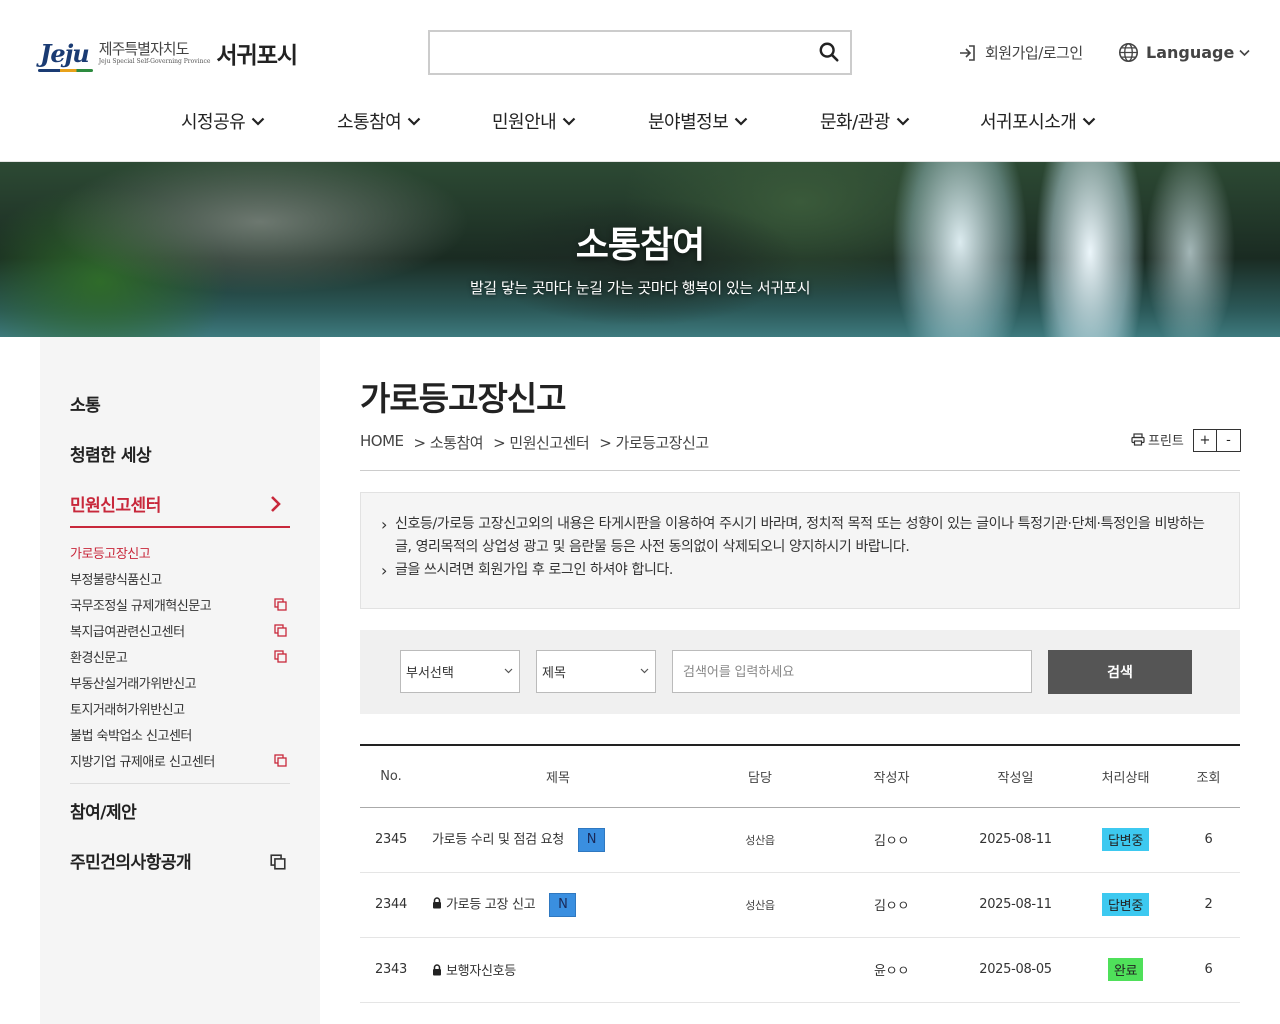 Image resolution: width=1280 pixels, height=1024 pixels. What do you see at coordinates (967, 52) in the screenshot?
I see `login-icon` at bounding box center [967, 52].